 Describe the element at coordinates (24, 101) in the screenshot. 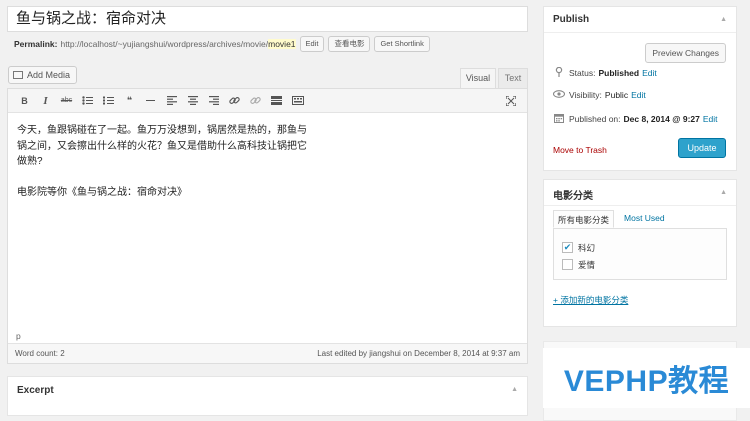

I see `bold-button: B` at that location.